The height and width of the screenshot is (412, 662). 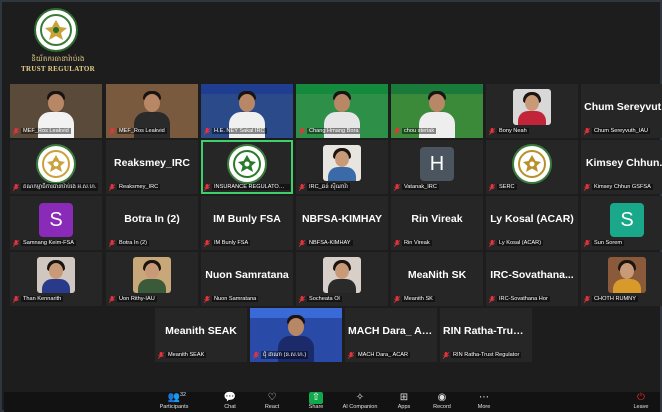 What do you see at coordinates (342, 243) in the screenshot?
I see `participant-name-label: NBFSA-KIMHAY` at bounding box center [342, 243].